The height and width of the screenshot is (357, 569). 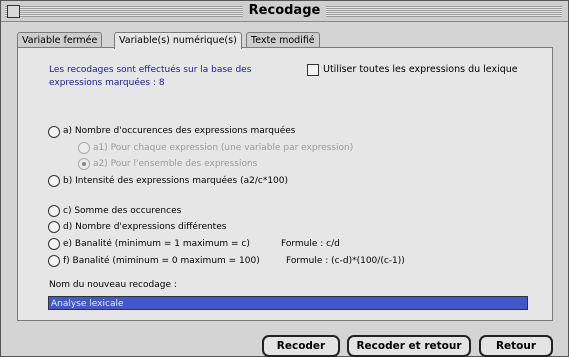 What do you see at coordinates (54, 181) in the screenshot?
I see `radio-option-b` at bounding box center [54, 181].